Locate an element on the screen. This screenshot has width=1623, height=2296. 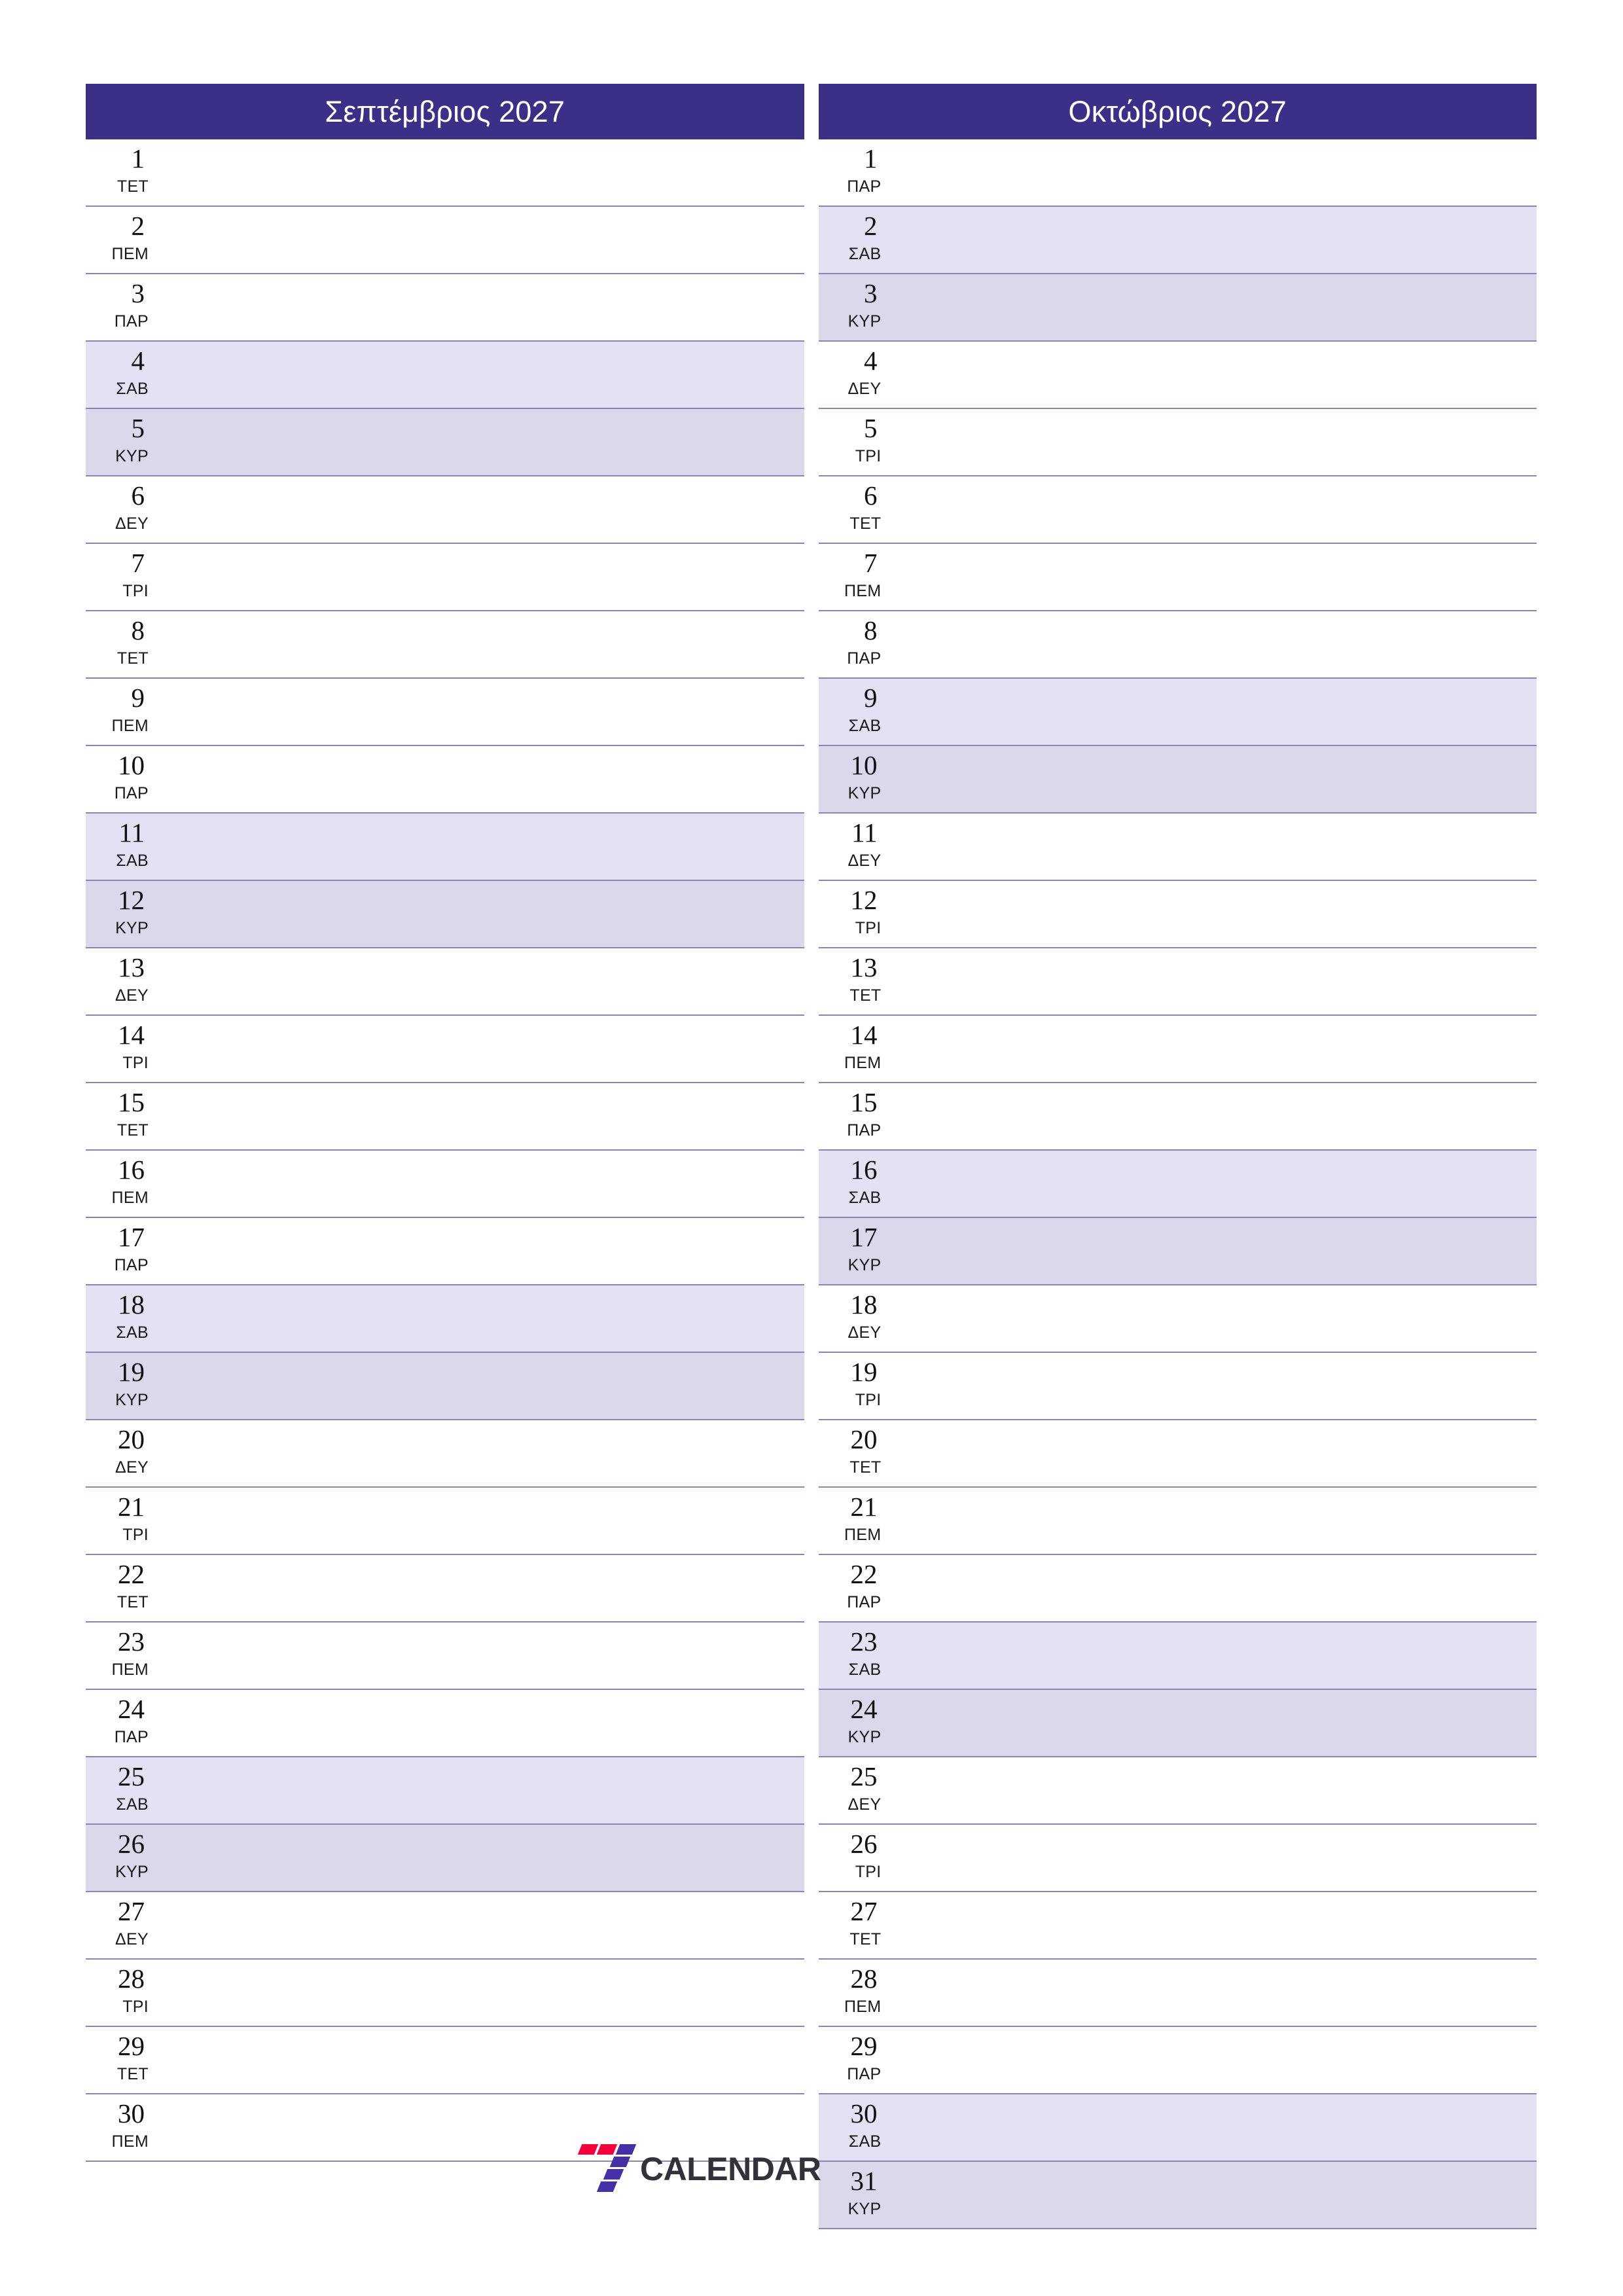
day-row: 12 ΤΡΙ is located at coordinates (1177, 914).